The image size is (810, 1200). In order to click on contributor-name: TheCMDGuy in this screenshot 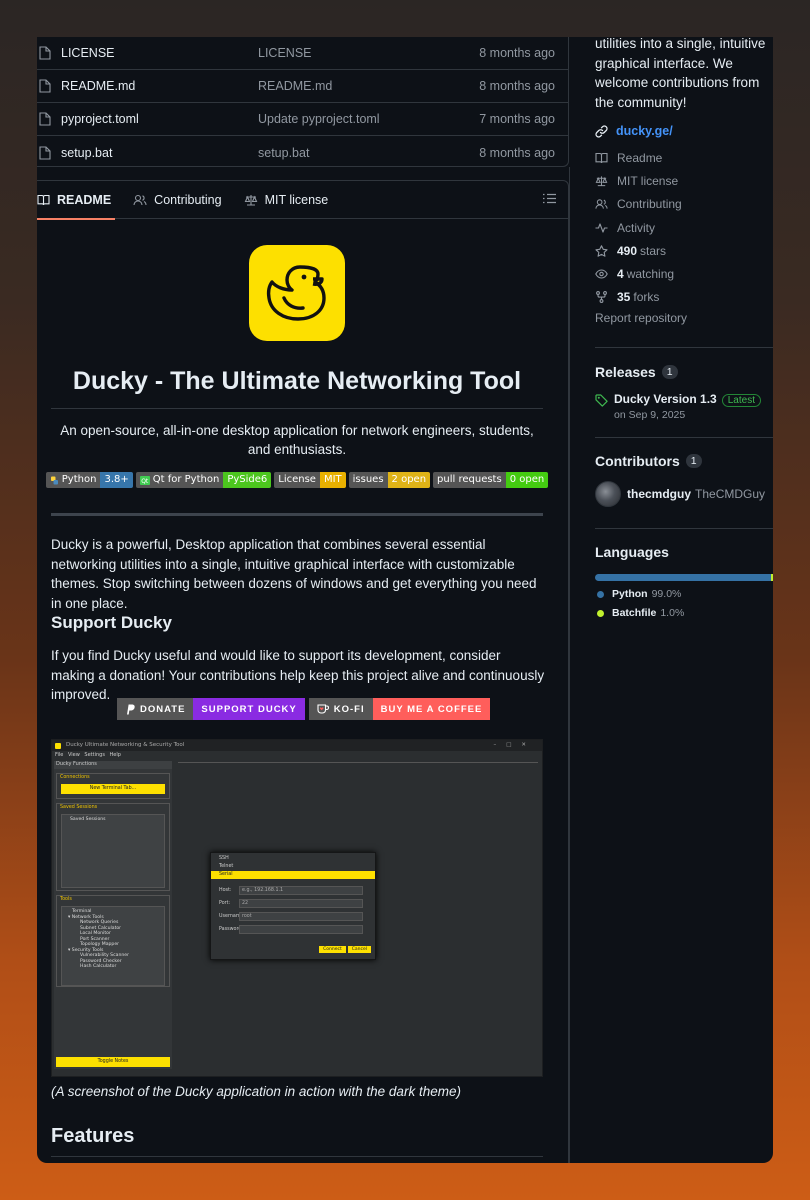, I will do `click(730, 494)`.